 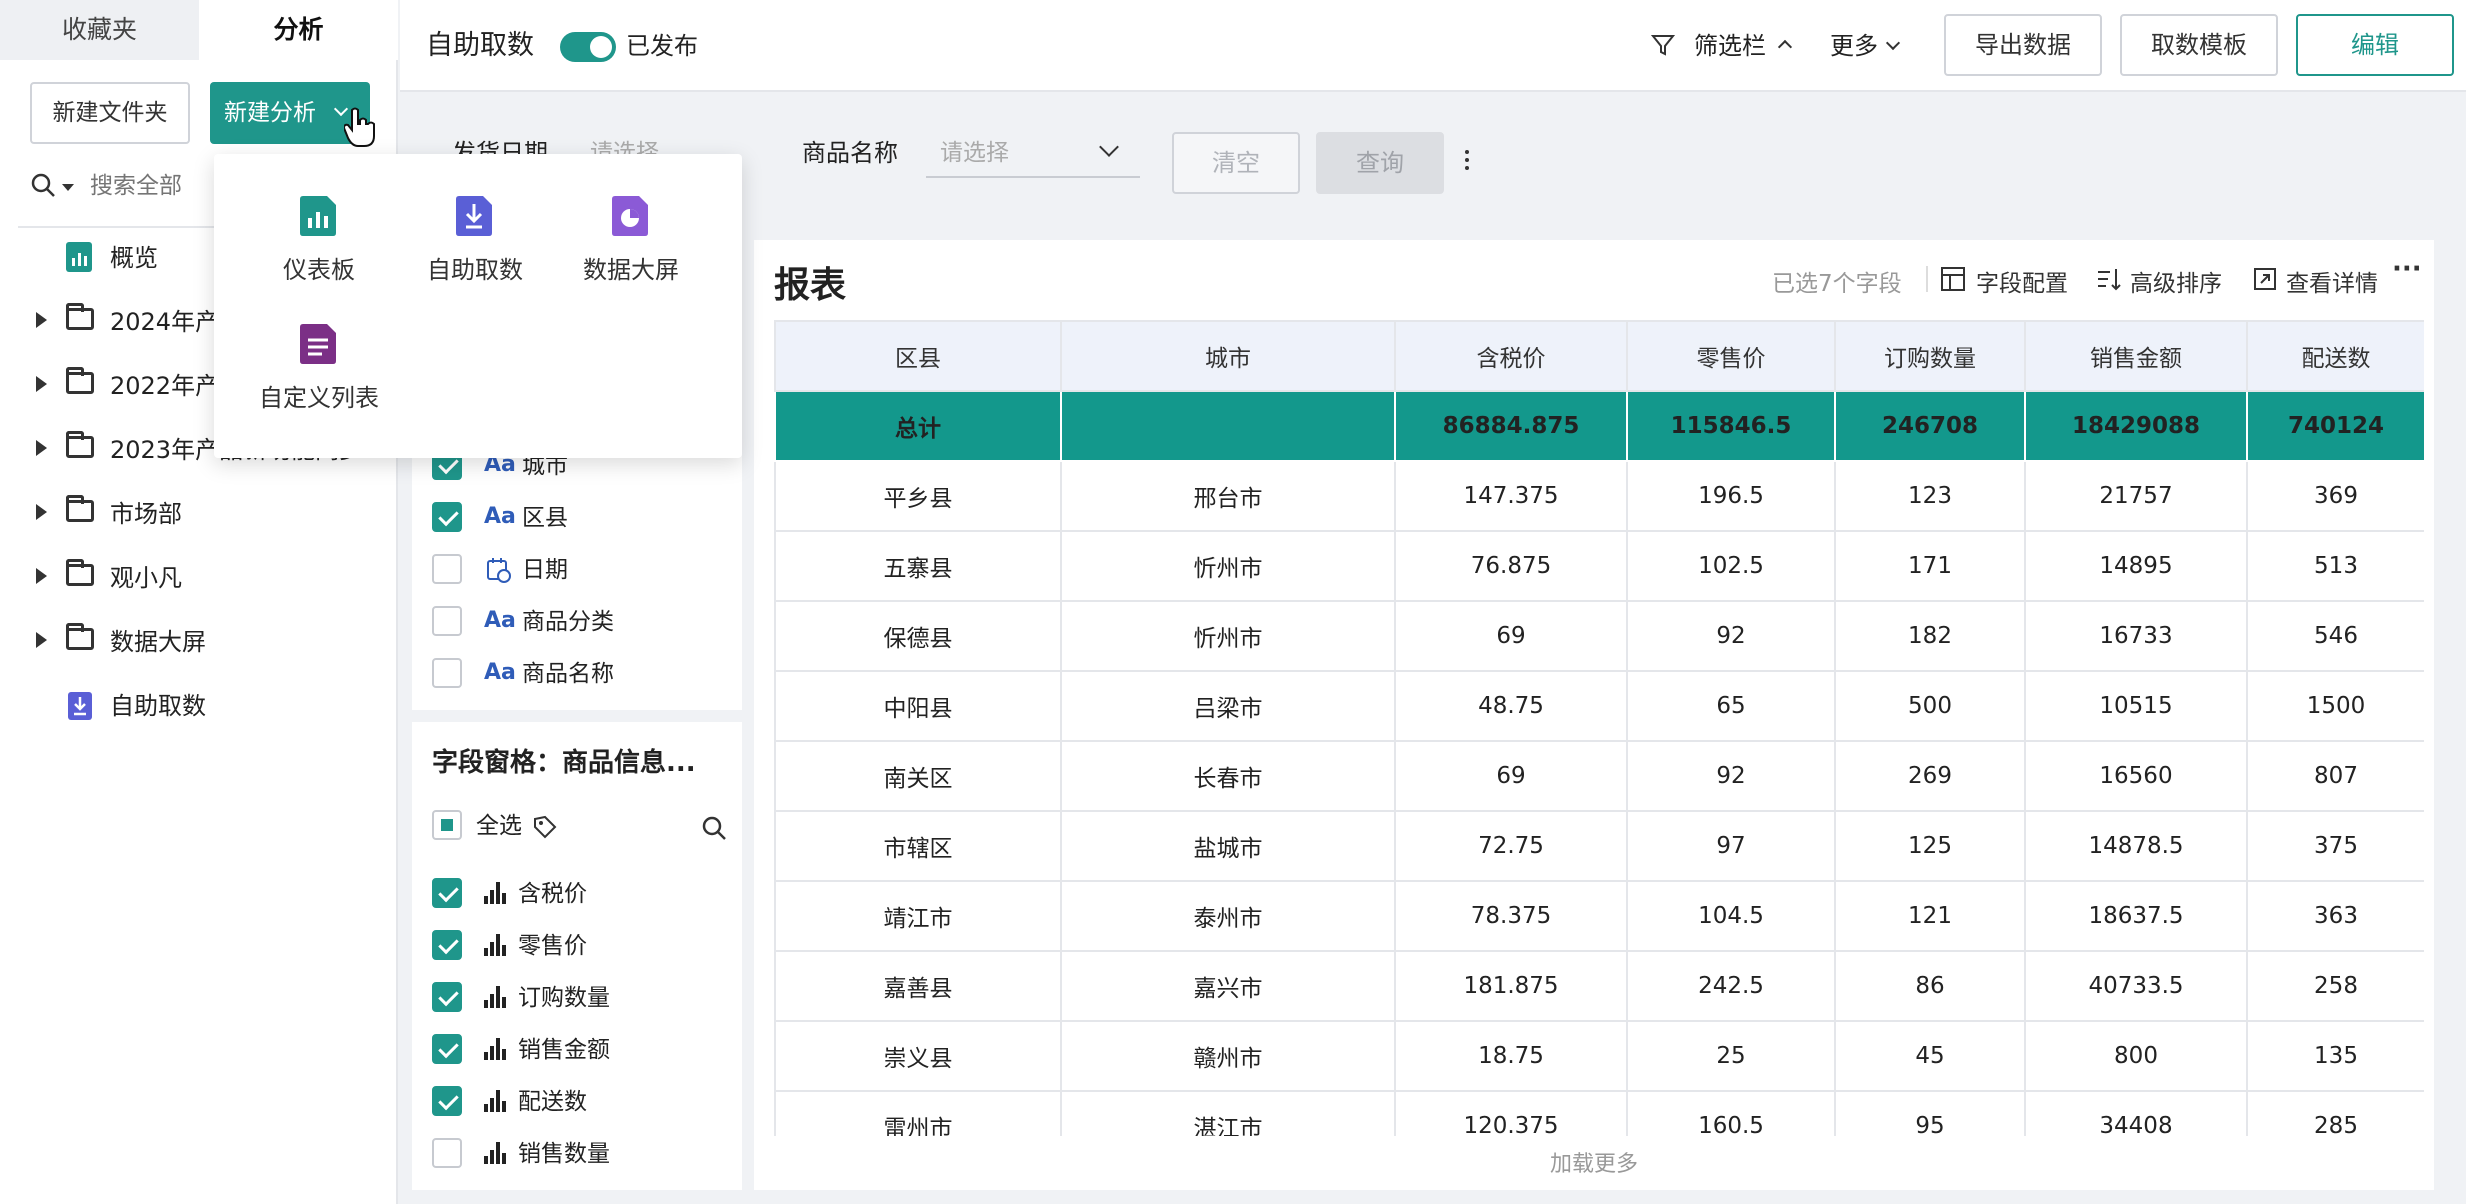 What do you see at coordinates (500, 516) in the screenshot?
I see `text-type-icon: Aa` at bounding box center [500, 516].